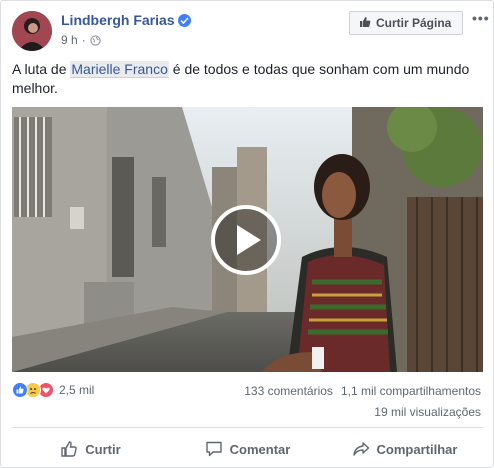  I want to click on comment-icon, so click(213, 449).